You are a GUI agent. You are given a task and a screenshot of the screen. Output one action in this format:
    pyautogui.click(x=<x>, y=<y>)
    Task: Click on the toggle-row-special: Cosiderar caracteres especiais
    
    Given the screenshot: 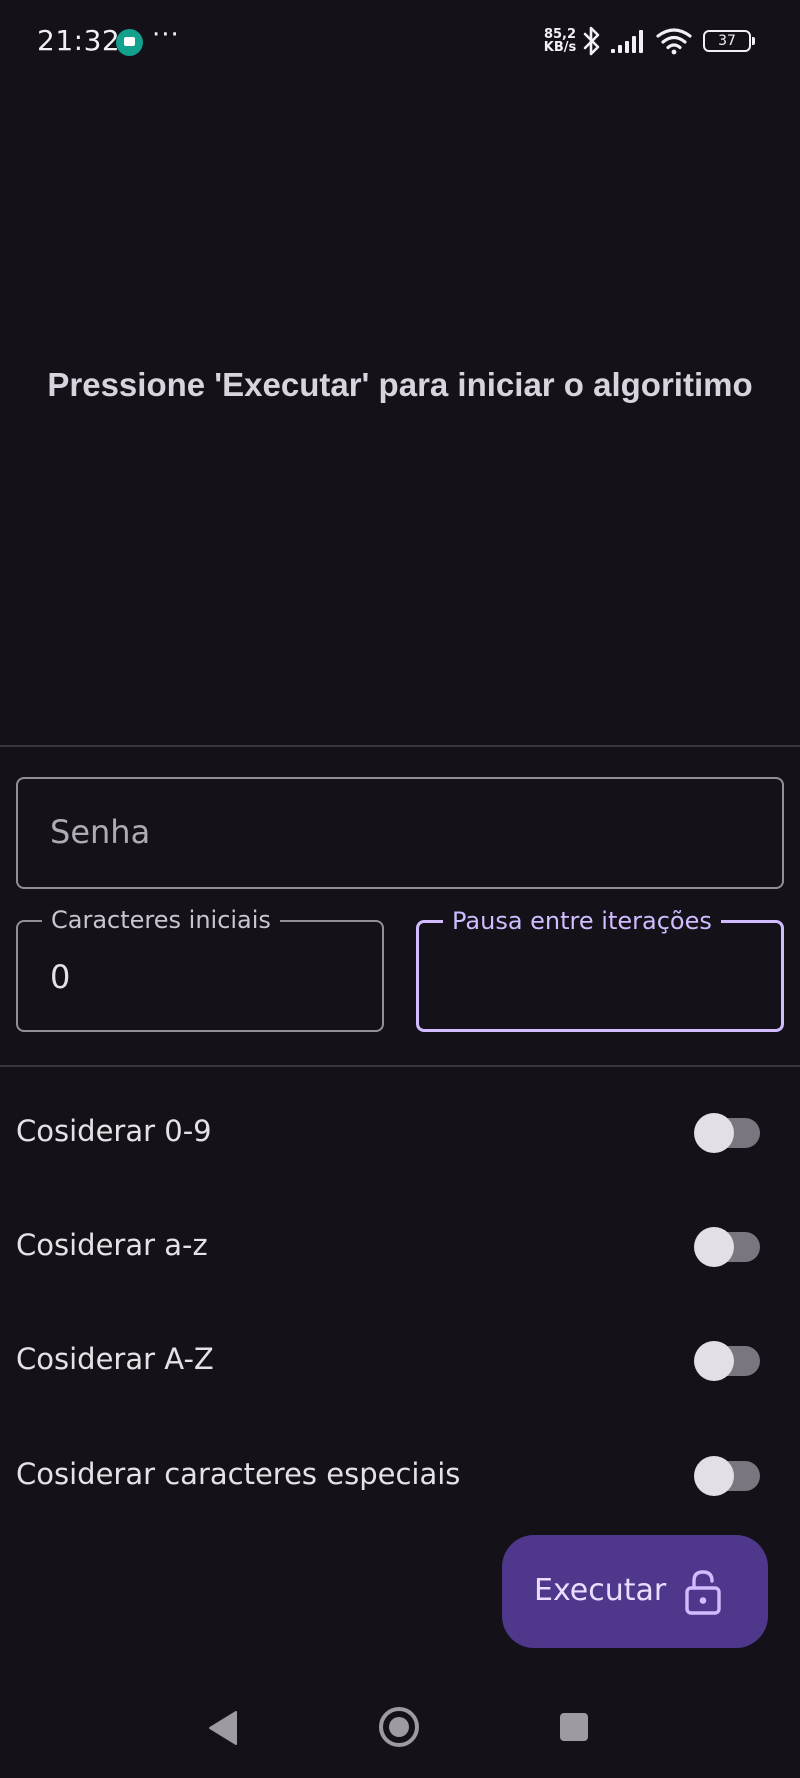 What is the action you would take?
    pyautogui.click(x=400, y=1475)
    